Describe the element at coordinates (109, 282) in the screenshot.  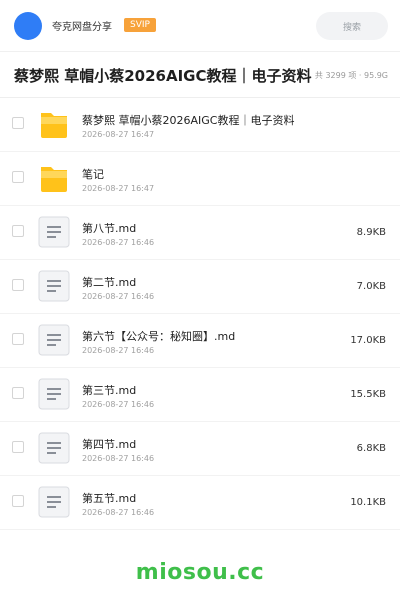
I see `file-name: 第二节.md` at that location.